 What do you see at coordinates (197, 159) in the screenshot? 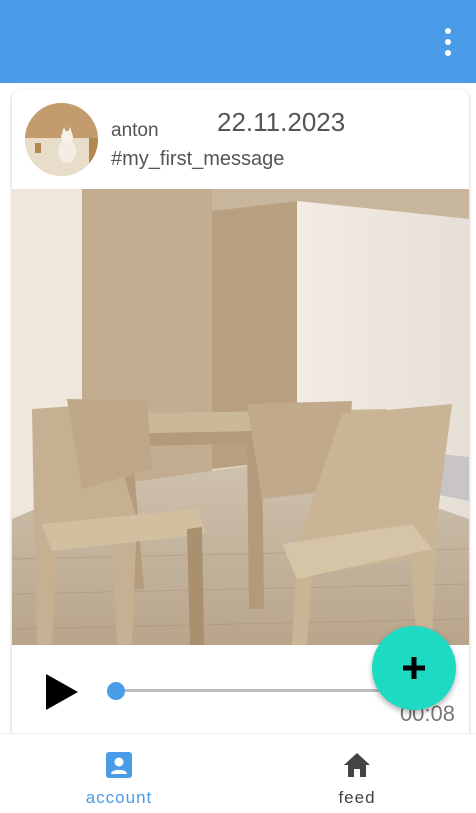
I see `post-hashtag: #my_first_message` at bounding box center [197, 159].